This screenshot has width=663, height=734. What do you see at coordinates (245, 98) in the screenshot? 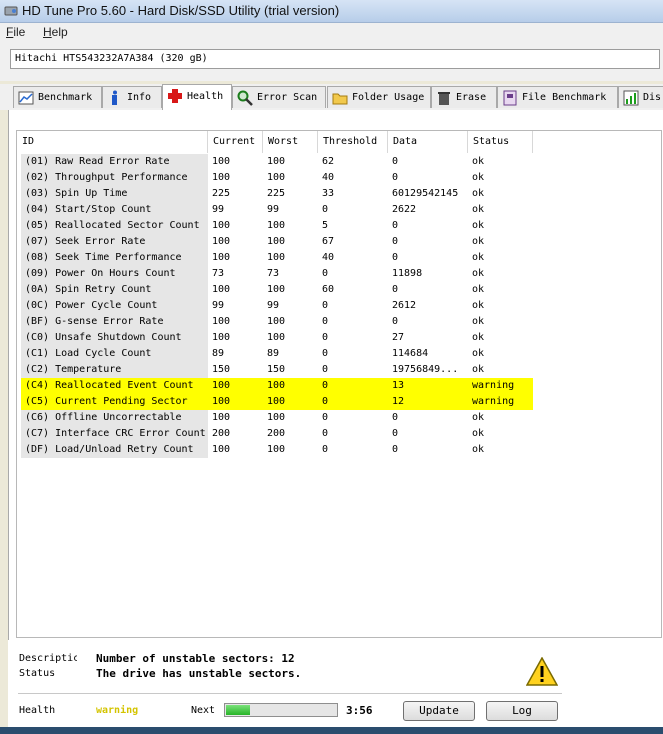
I see `magnifier-icon` at bounding box center [245, 98].